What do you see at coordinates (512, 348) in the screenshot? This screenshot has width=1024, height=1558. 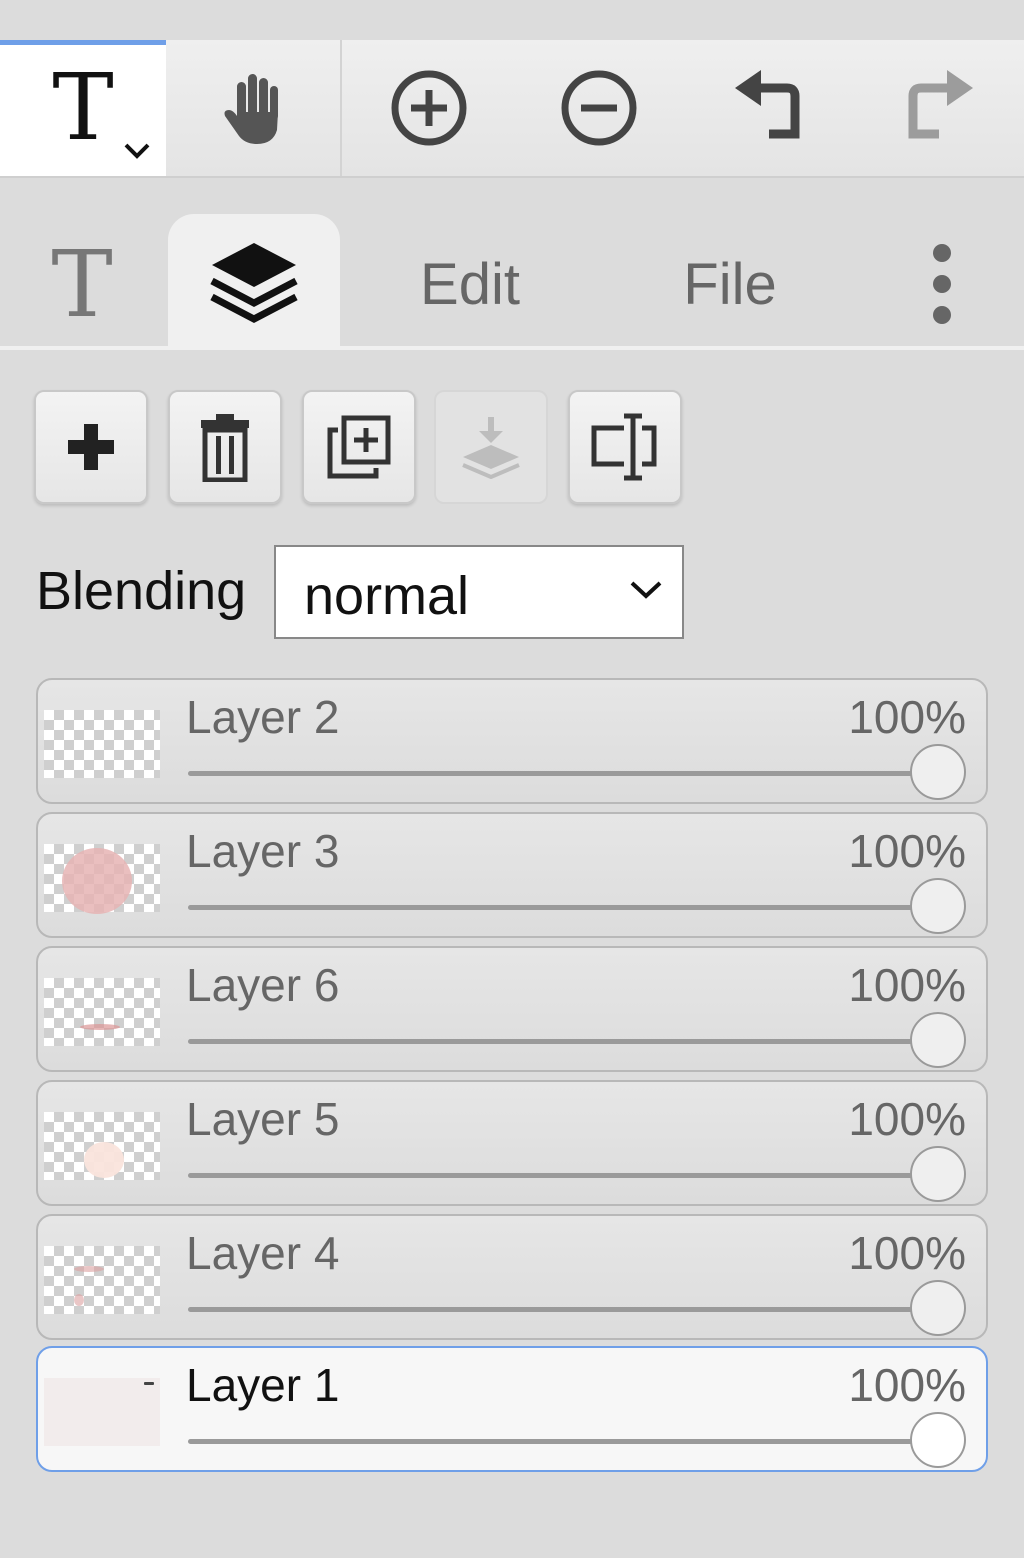 I see `tabbar-divider` at bounding box center [512, 348].